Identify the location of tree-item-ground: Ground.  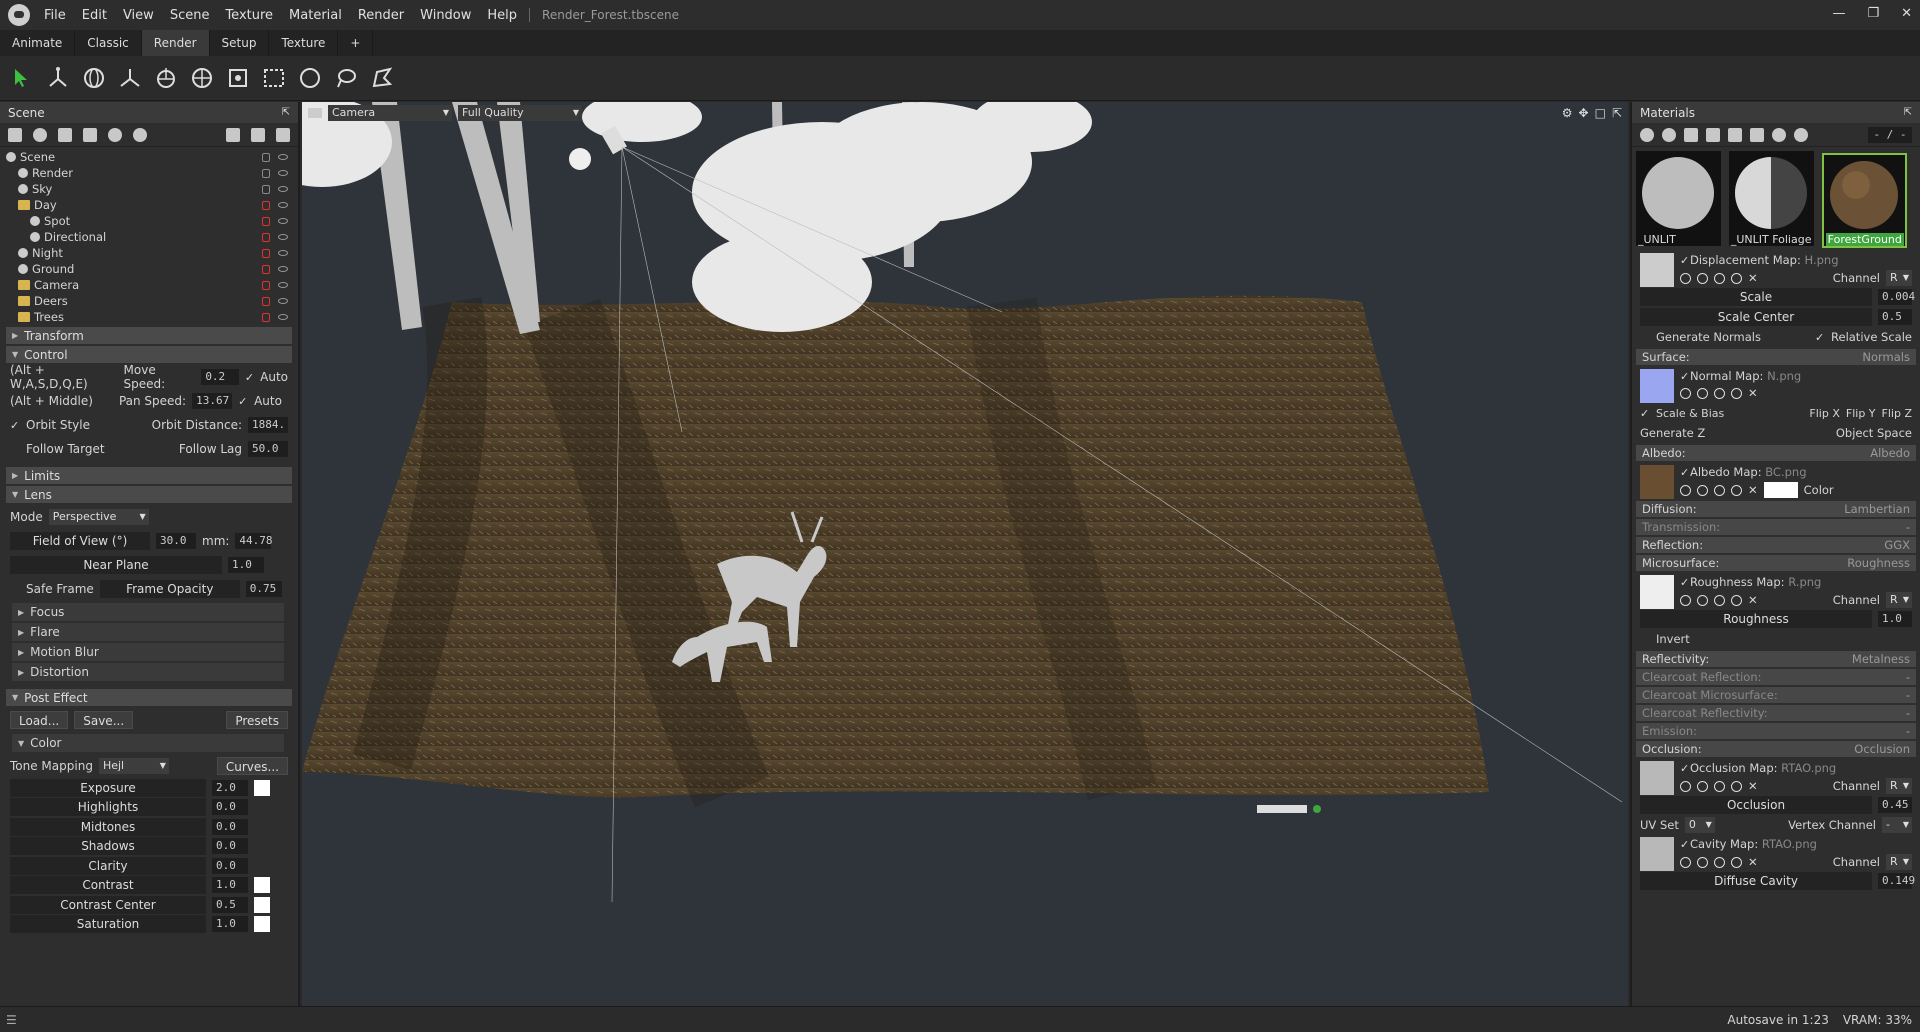
(149, 269).